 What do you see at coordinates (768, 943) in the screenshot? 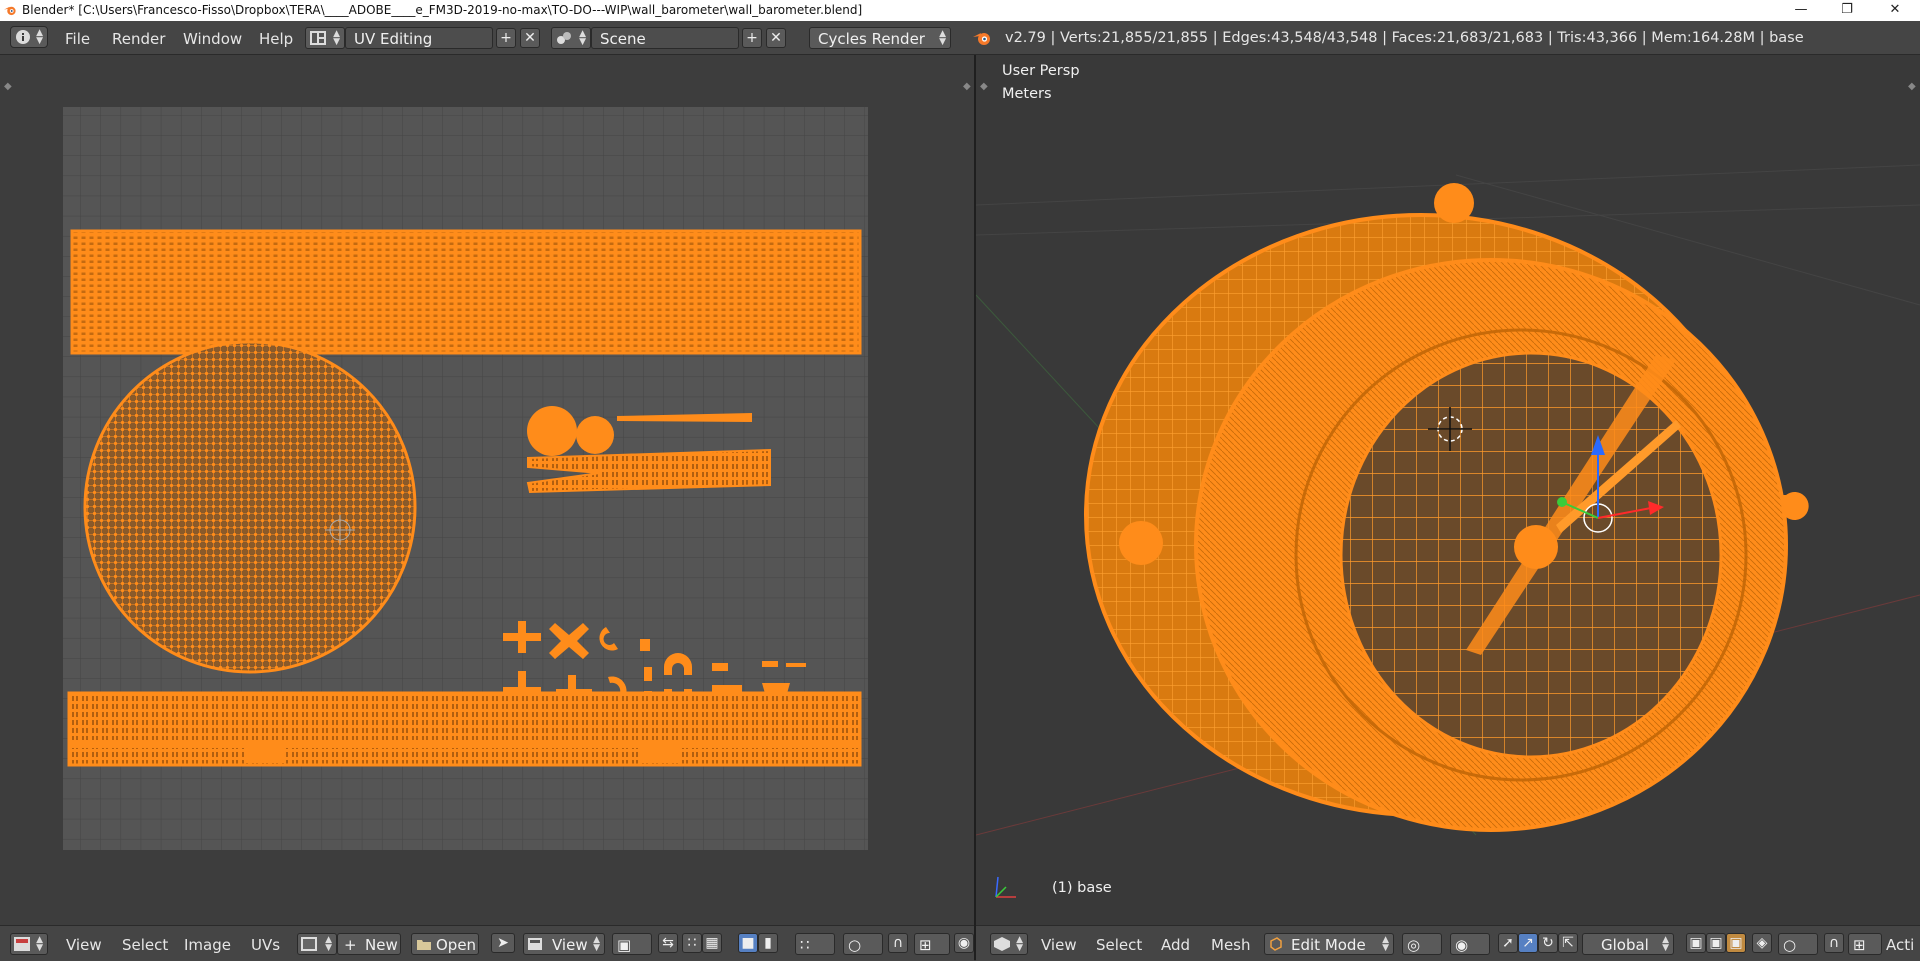
I see `island-select-button: ▮` at bounding box center [768, 943].